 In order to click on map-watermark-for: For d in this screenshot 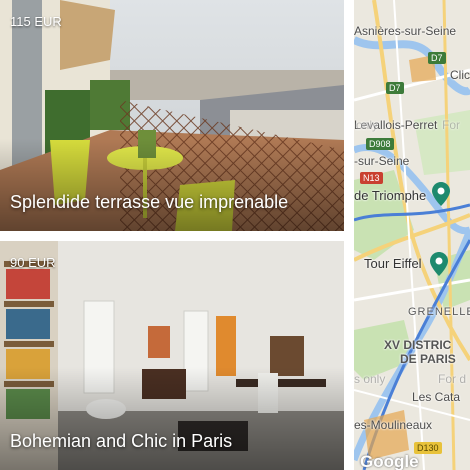, I will do `click(452, 379)`.